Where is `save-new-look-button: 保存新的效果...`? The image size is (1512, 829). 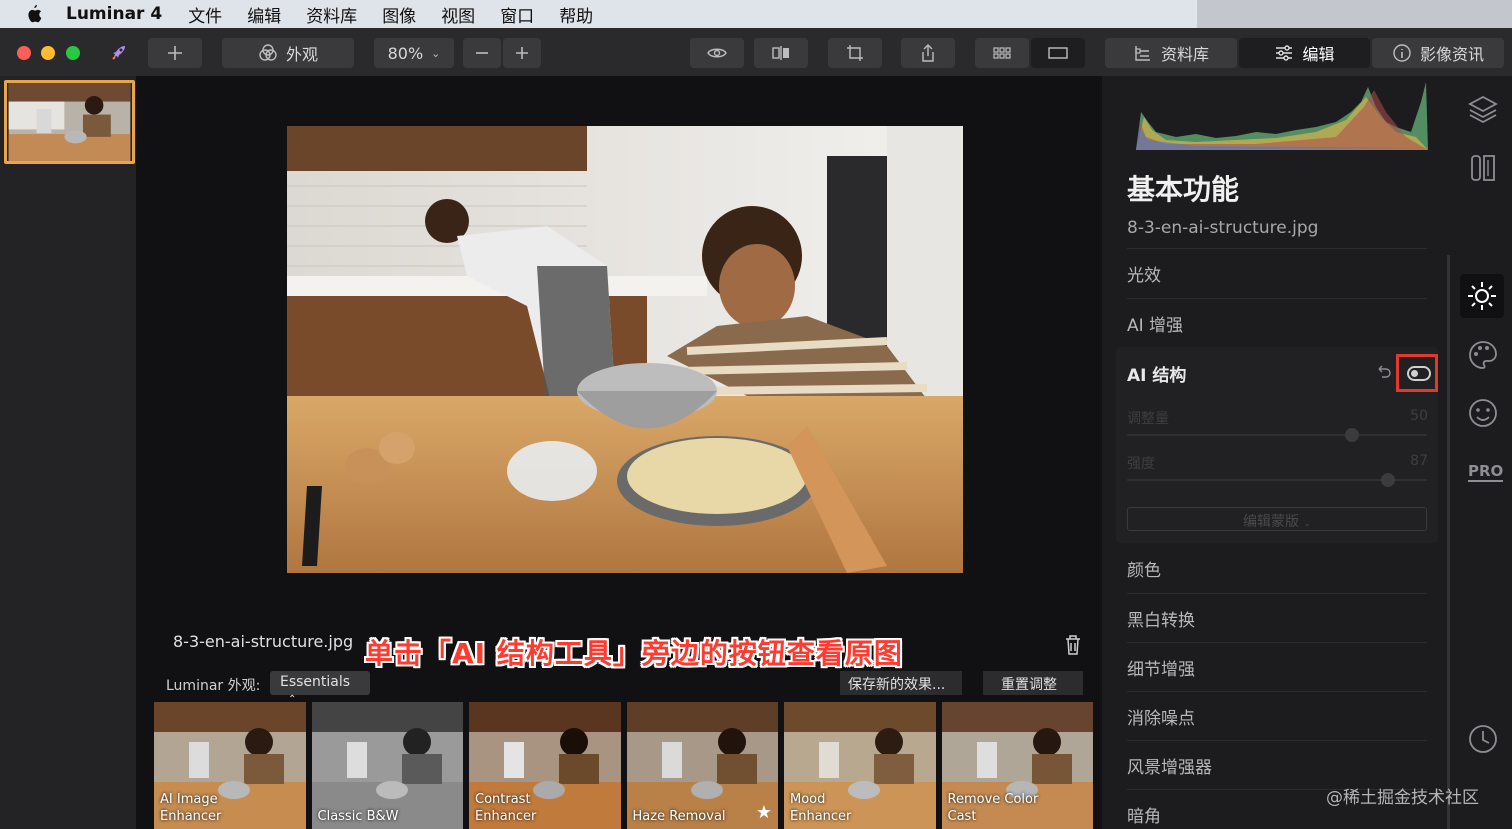 save-new-look-button: 保存新的效果... is located at coordinates (901, 683).